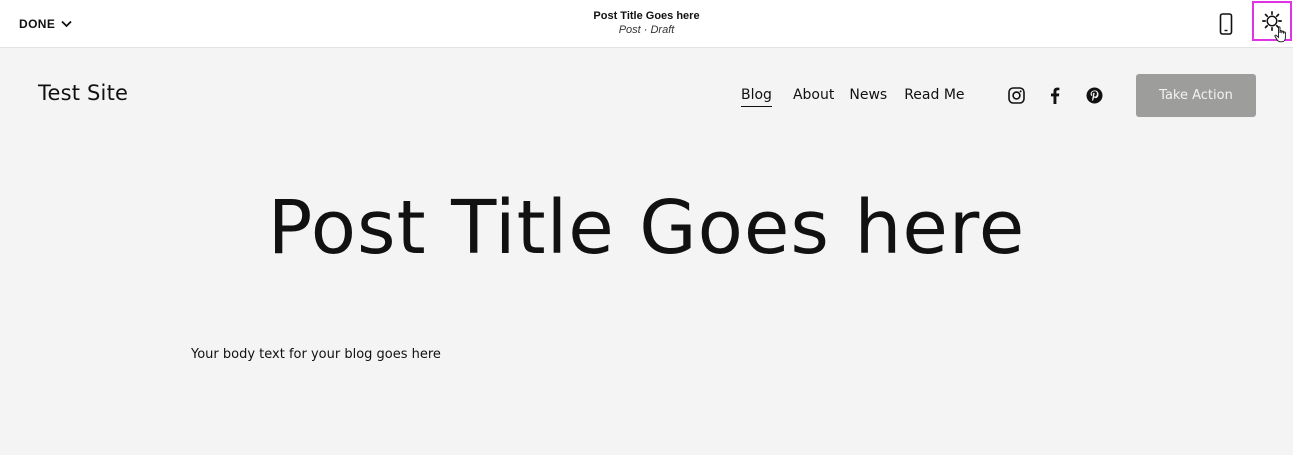 The height and width of the screenshot is (455, 1293). I want to click on post-info: Post Title Goes here Post · Draft, so click(646, 23).